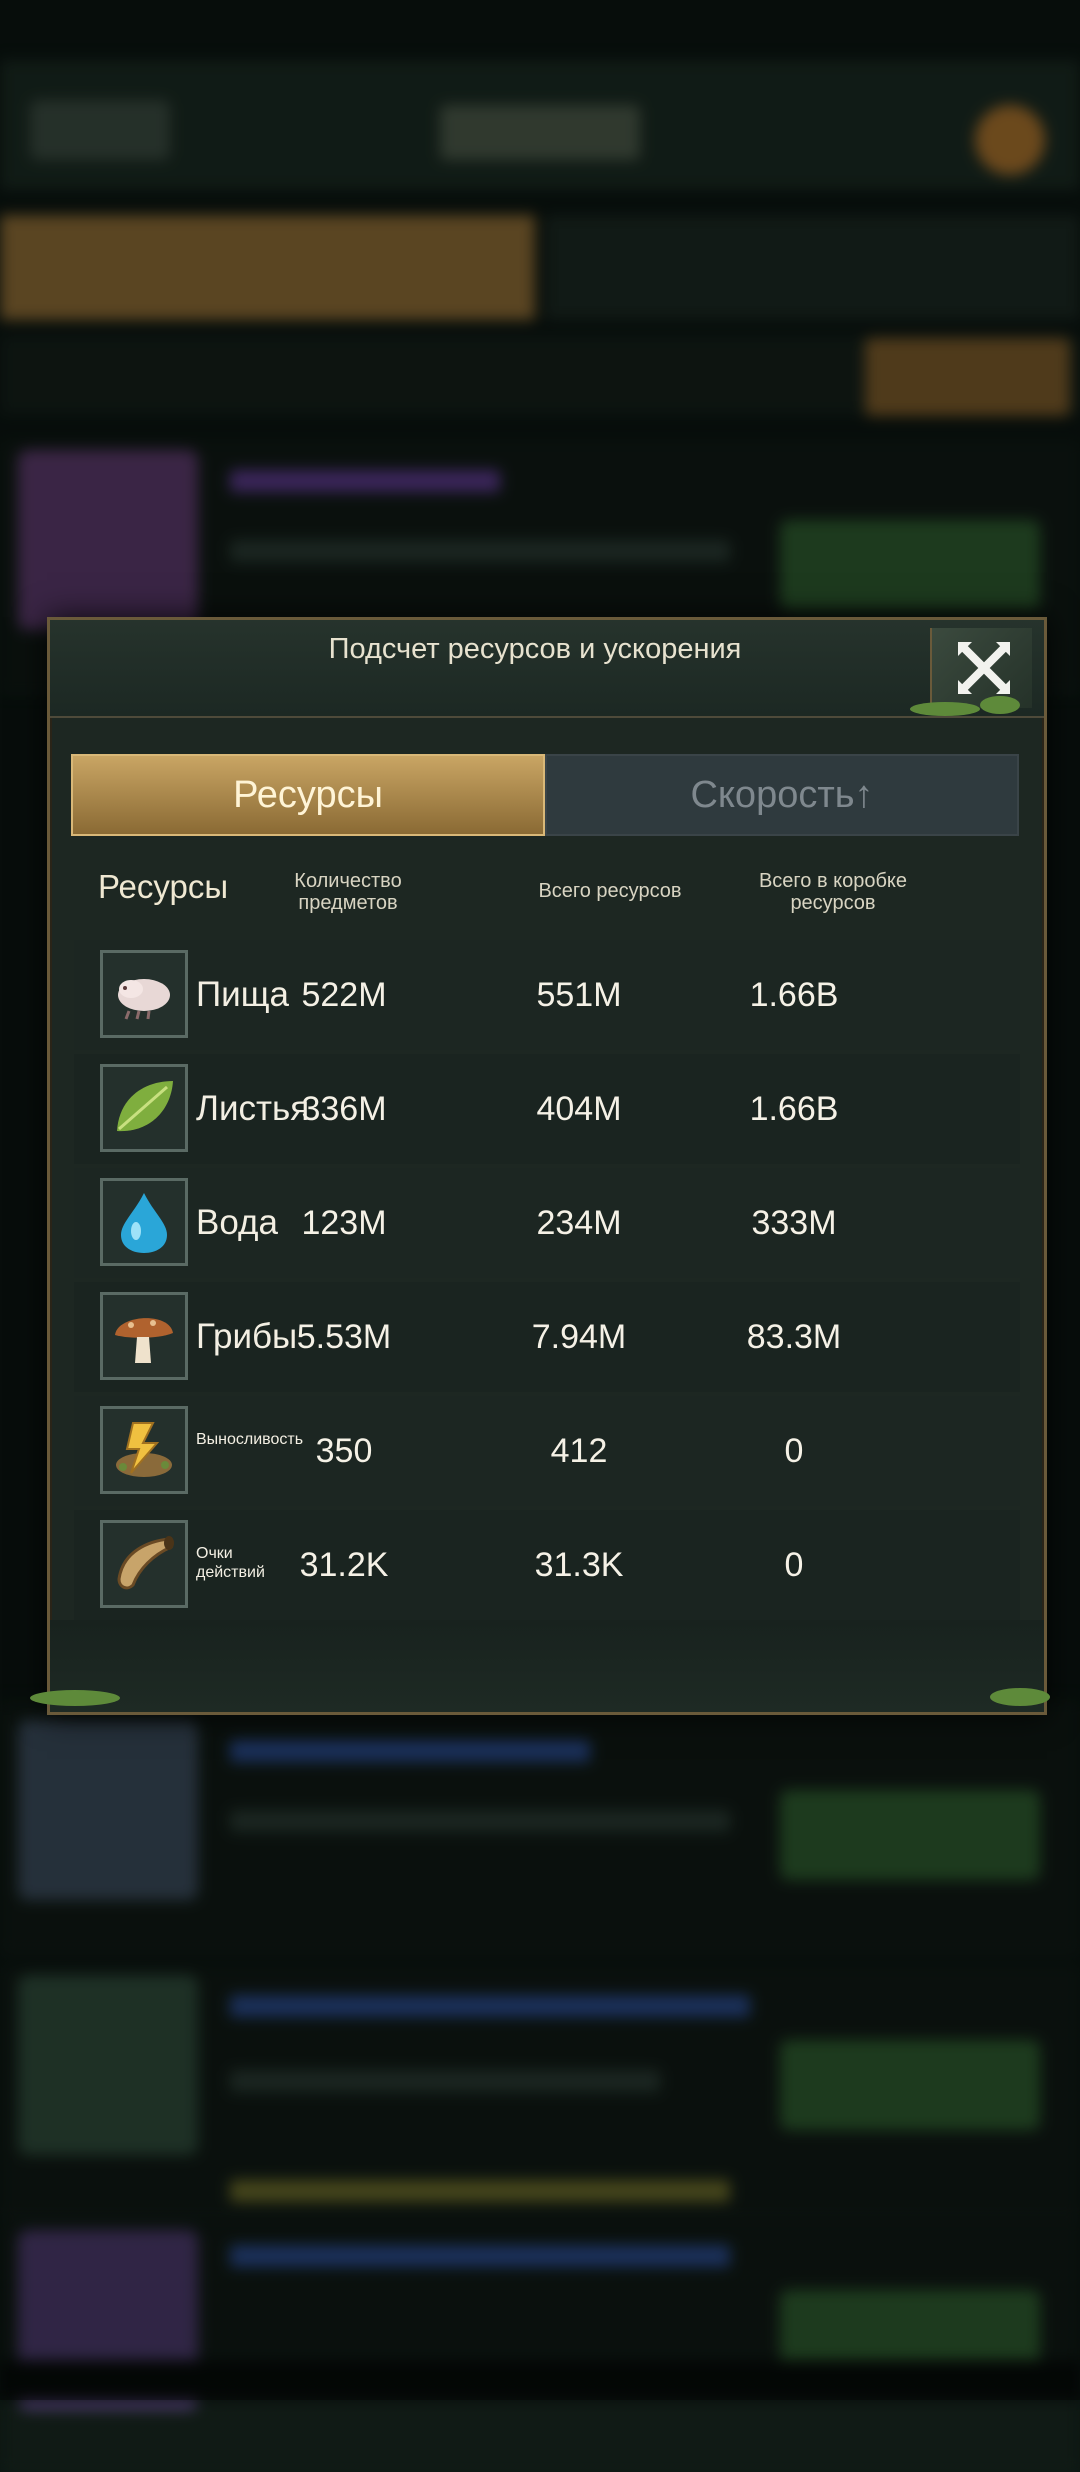  I want to click on total-resources: 404M, so click(579, 1109).